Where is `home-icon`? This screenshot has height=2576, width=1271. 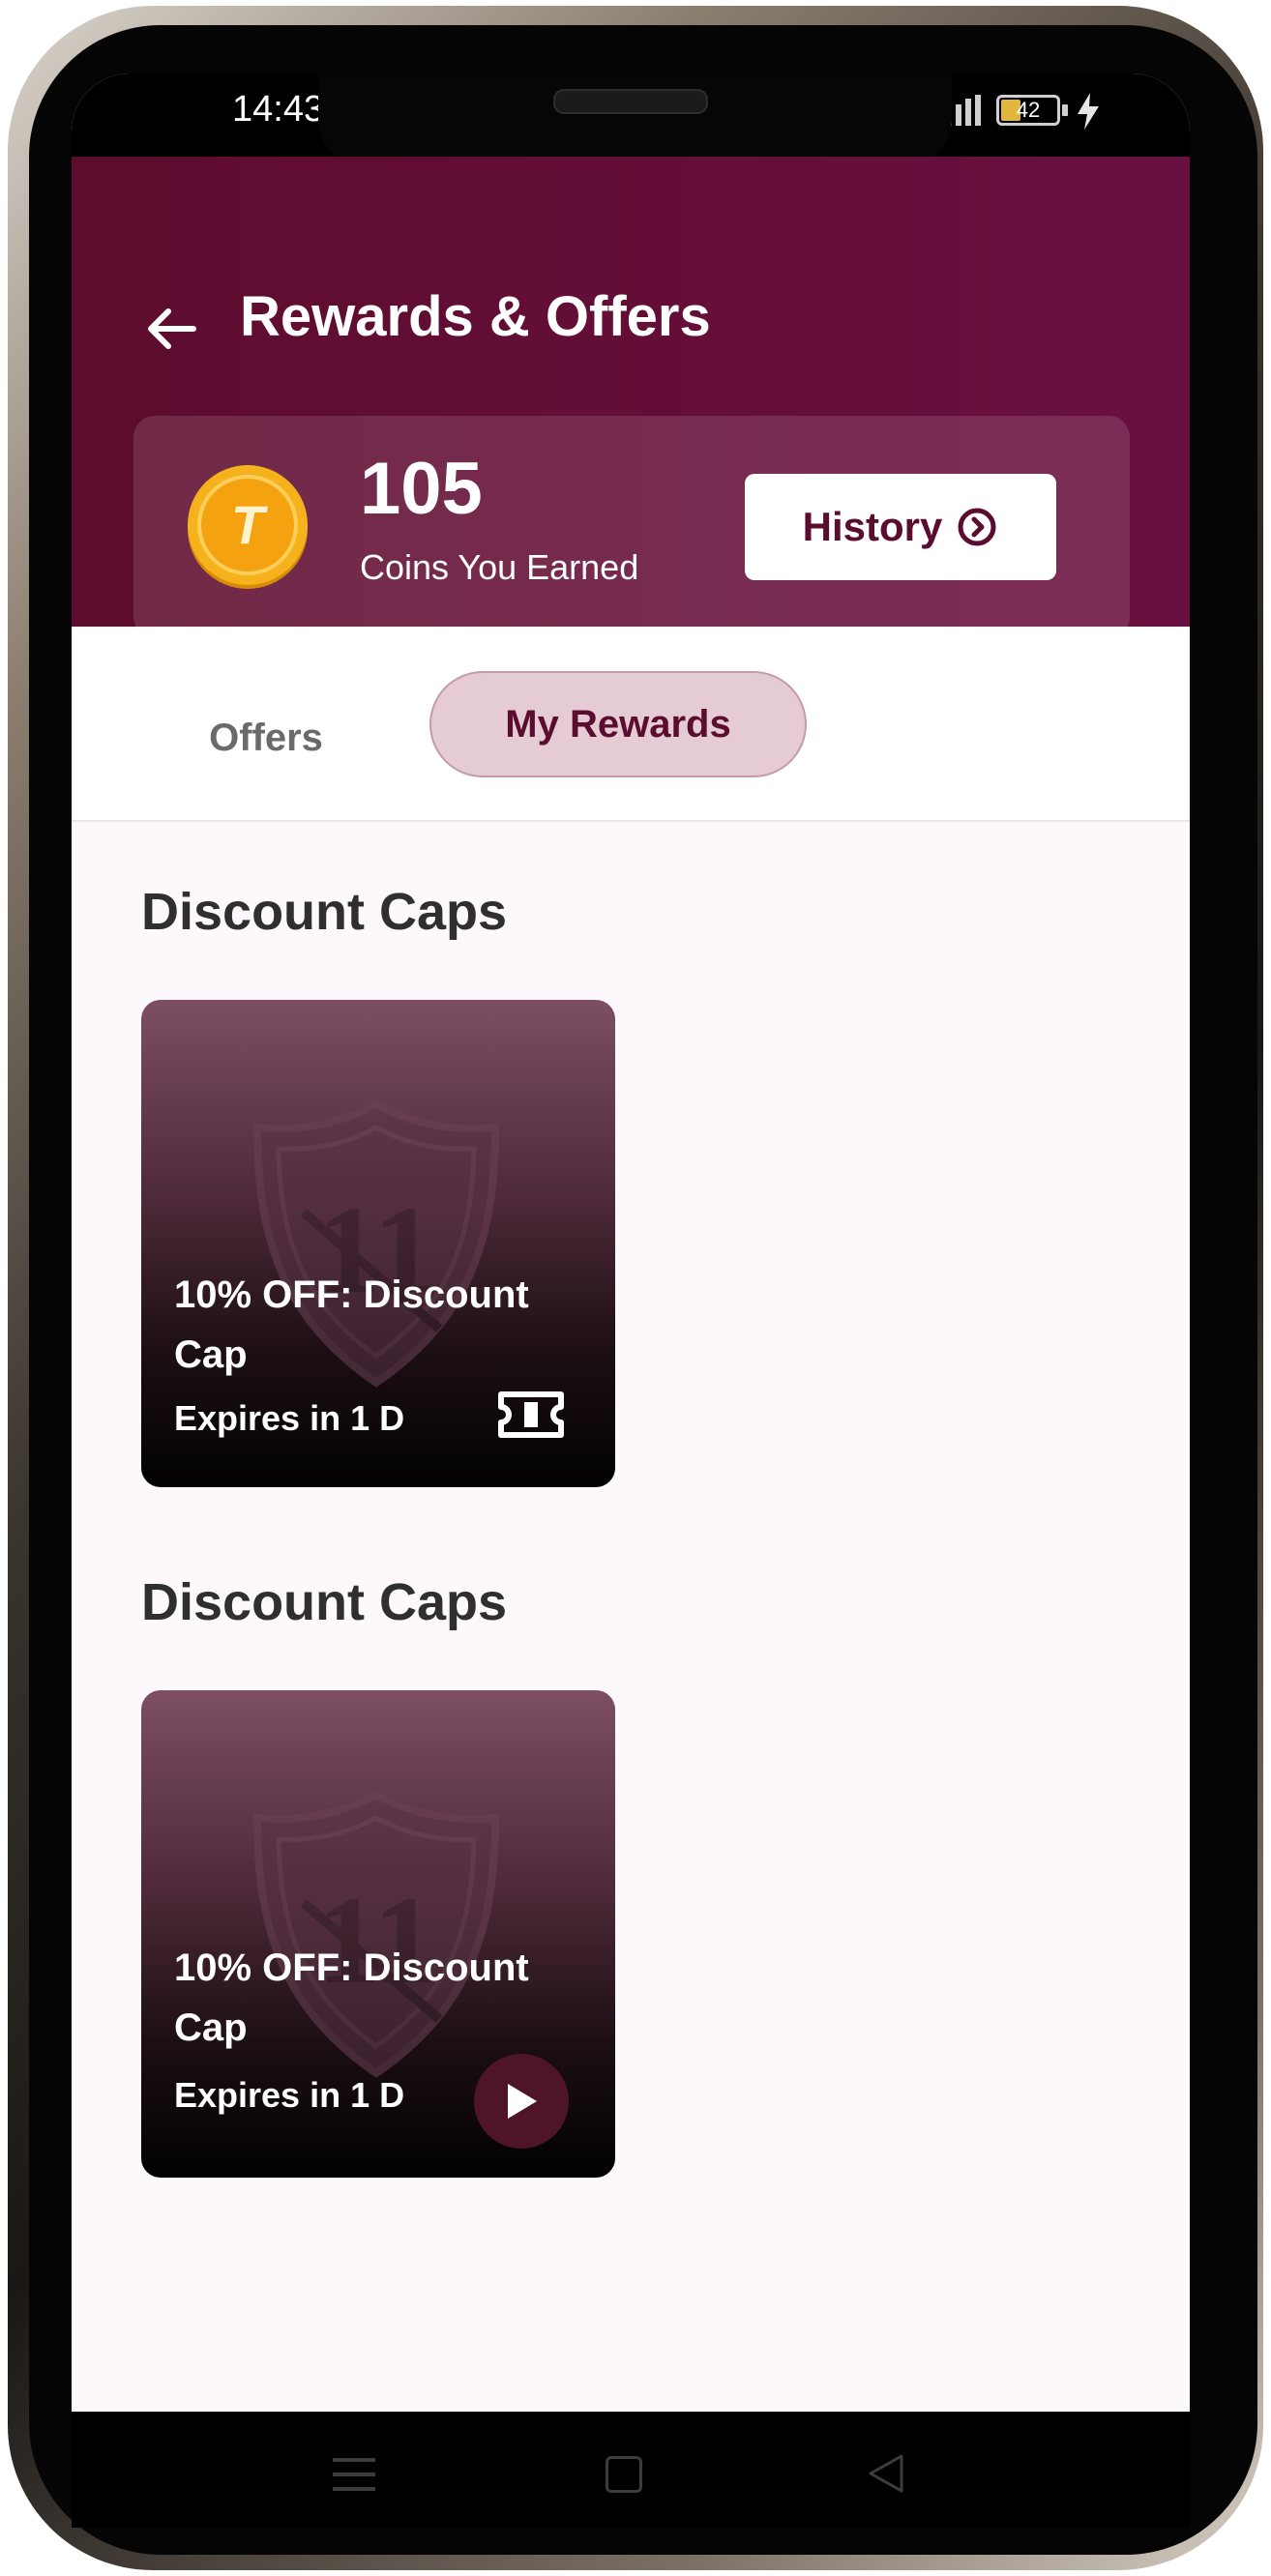
home-icon is located at coordinates (624, 2474).